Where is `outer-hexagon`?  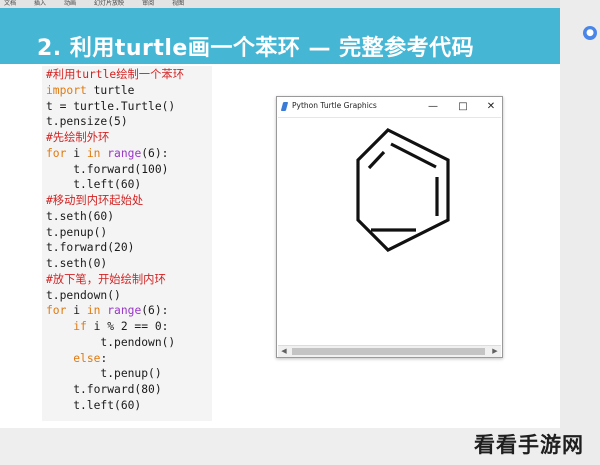
outer-hexagon is located at coordinates (403, 190).